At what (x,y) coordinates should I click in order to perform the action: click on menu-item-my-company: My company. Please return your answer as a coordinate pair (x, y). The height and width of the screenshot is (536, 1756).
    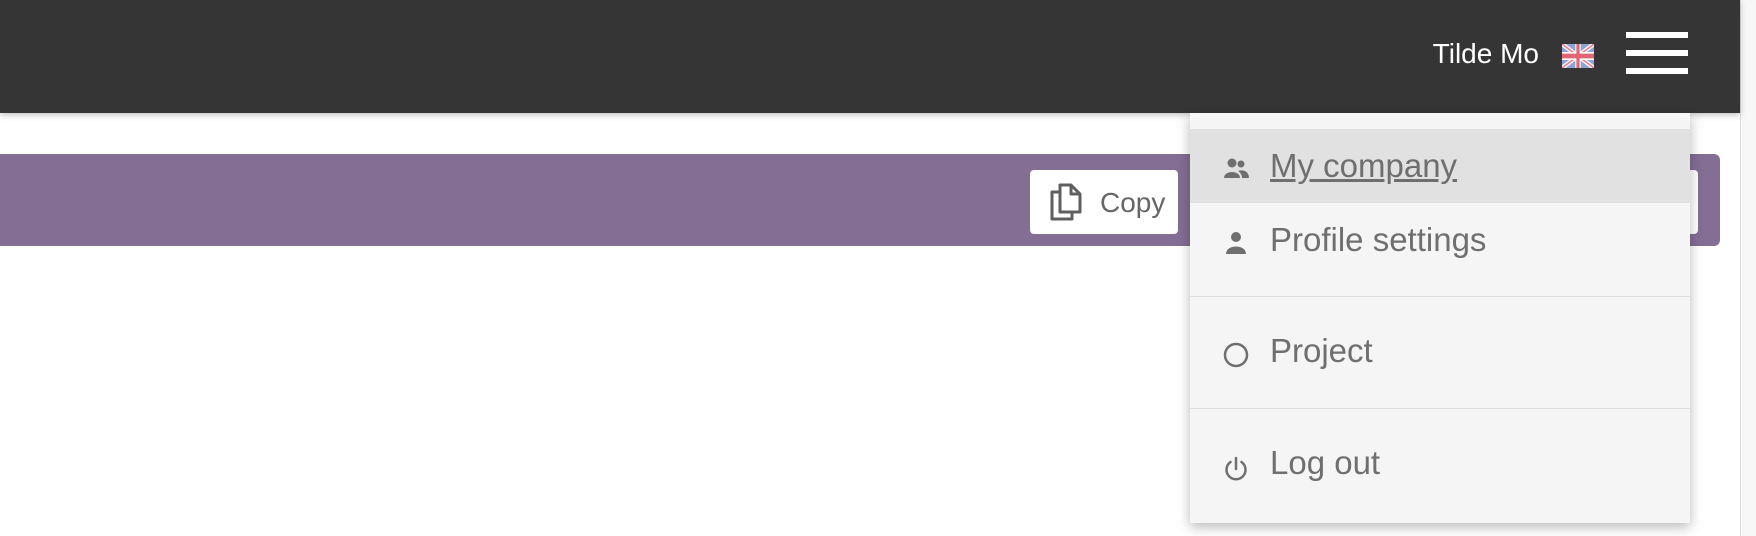
    Looking at the image, I should click on (1440, 166).